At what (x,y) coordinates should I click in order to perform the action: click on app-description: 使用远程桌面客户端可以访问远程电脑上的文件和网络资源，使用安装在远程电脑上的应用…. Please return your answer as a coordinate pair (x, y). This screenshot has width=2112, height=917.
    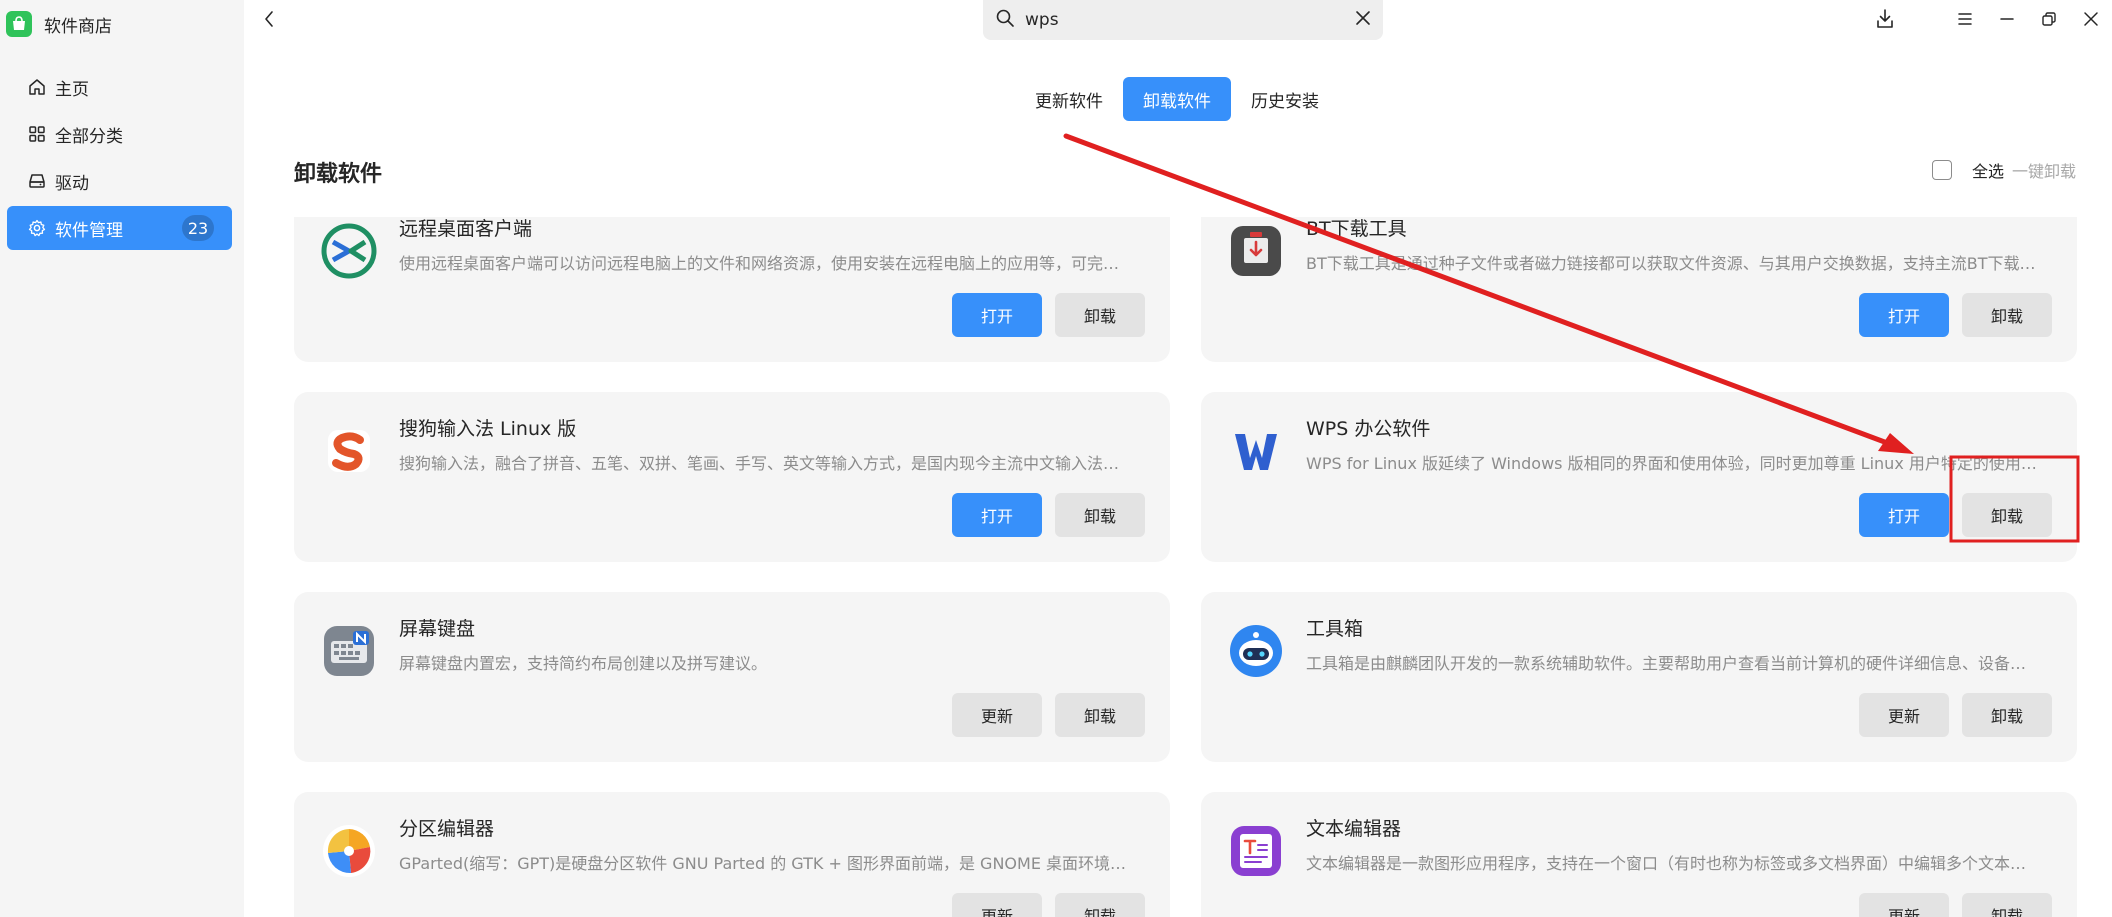
    Looking at the image, I should click on (766, 263).